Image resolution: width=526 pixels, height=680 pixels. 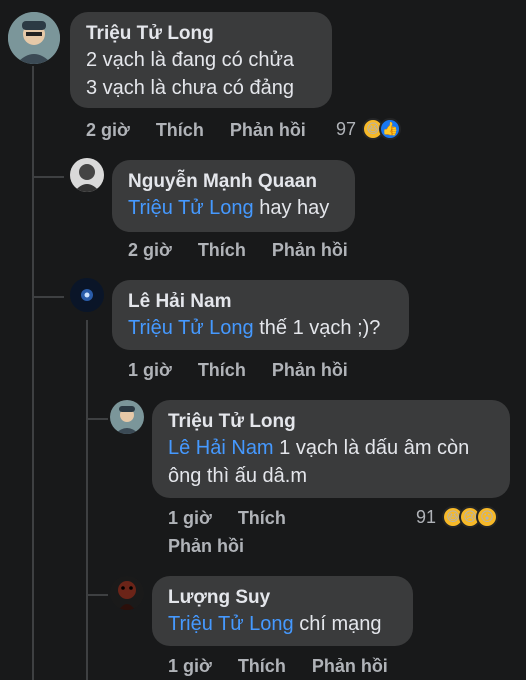 What do you see at coordinates (337, 624) in the screenshot?
I see `comment-body: chí mạng` at bounding box center [337, 624].